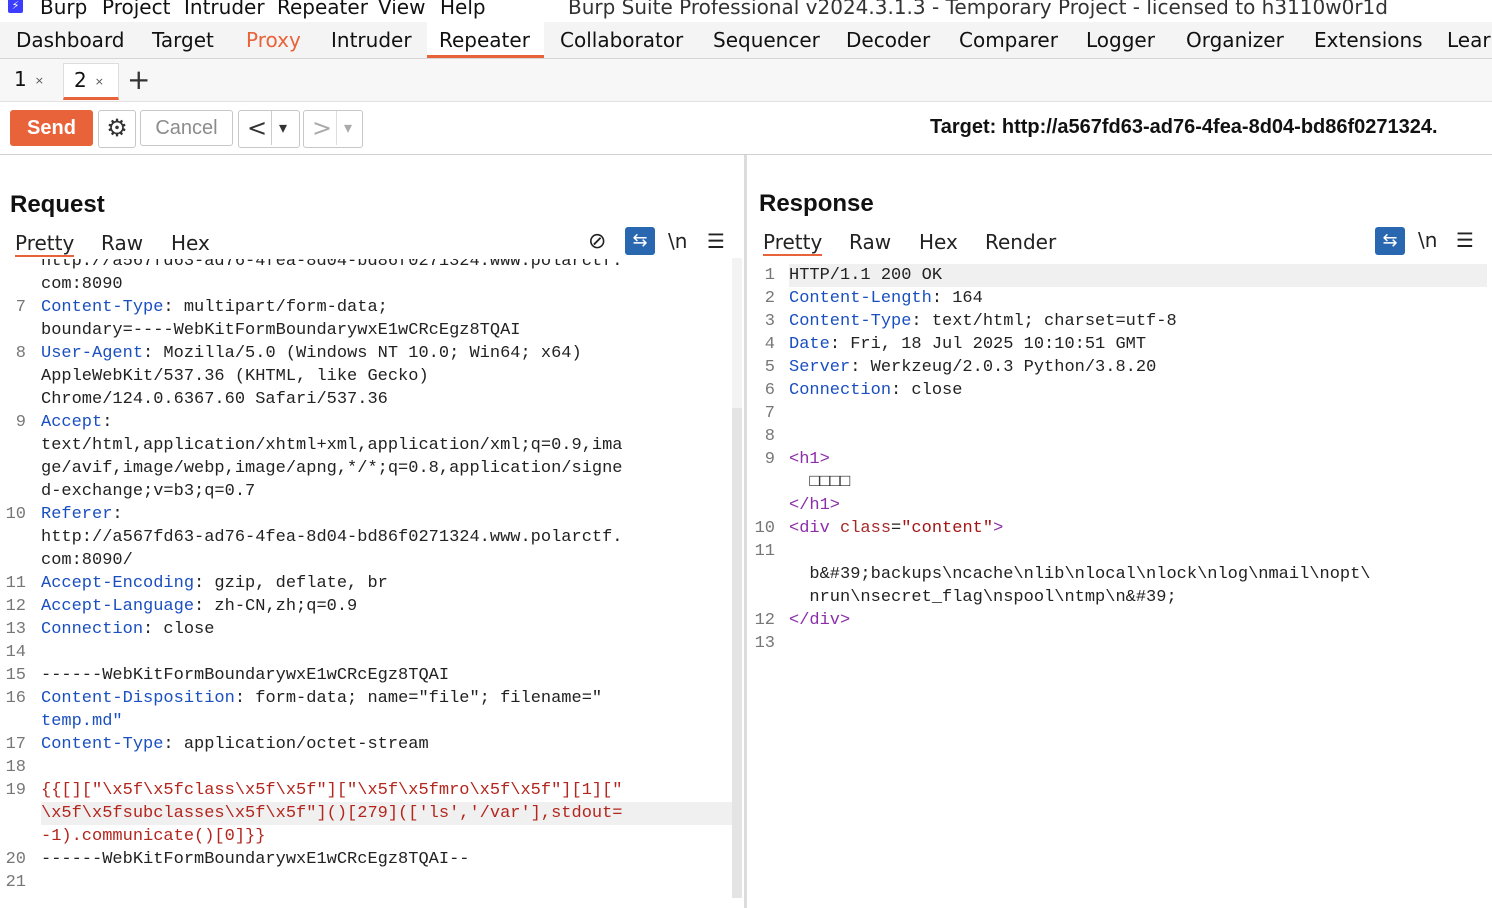 The image size is (1492, 908). What do you see at coordinates (1008, 40) in the screenshot?
I see `tab-comparer: Comparer` at bounding box center [1008, 40].